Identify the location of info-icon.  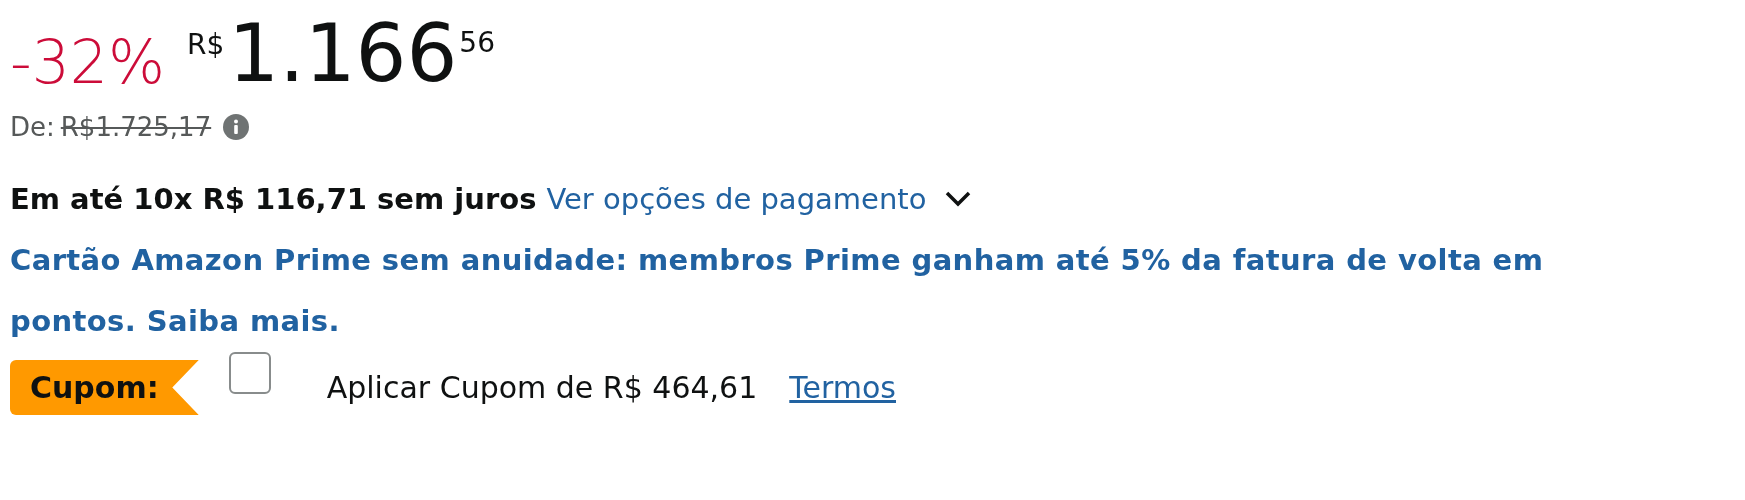
(236, 127).